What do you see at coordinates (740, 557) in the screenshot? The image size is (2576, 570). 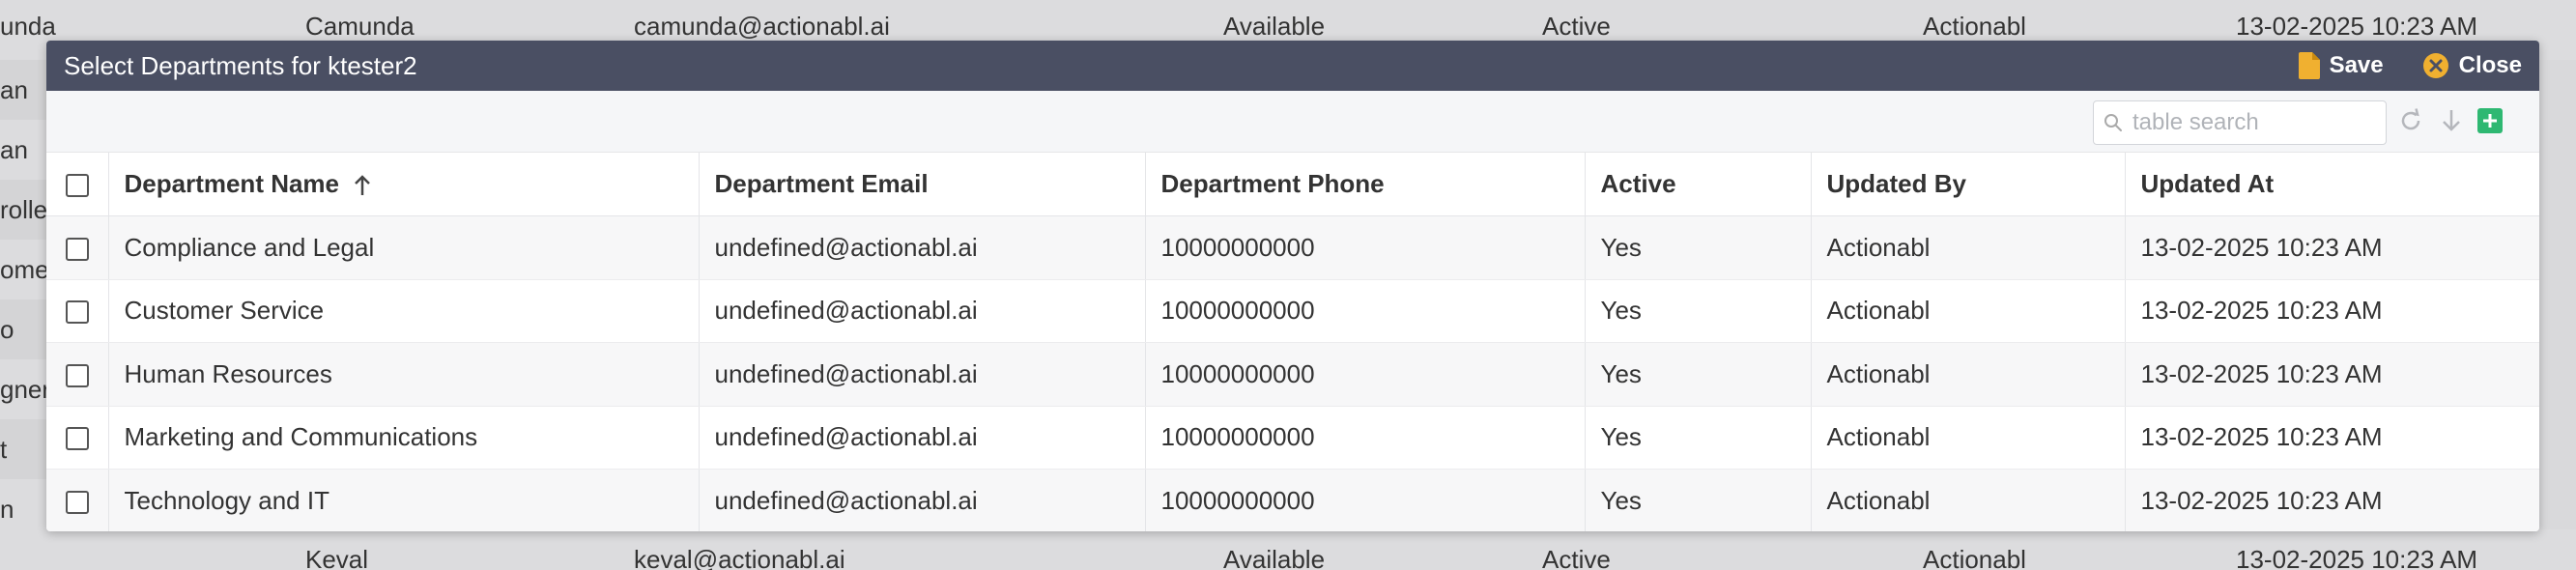 I see `bg-cell: keval@actionabl.ai` at bounding box center [740, 557].